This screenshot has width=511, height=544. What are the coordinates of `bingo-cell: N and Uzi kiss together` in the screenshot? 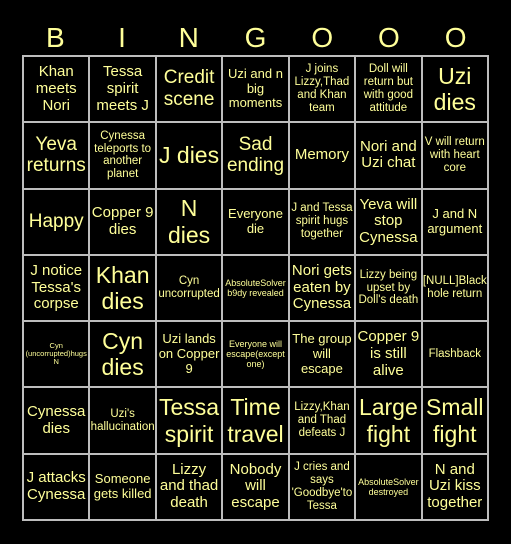 It's located at (454, 486).